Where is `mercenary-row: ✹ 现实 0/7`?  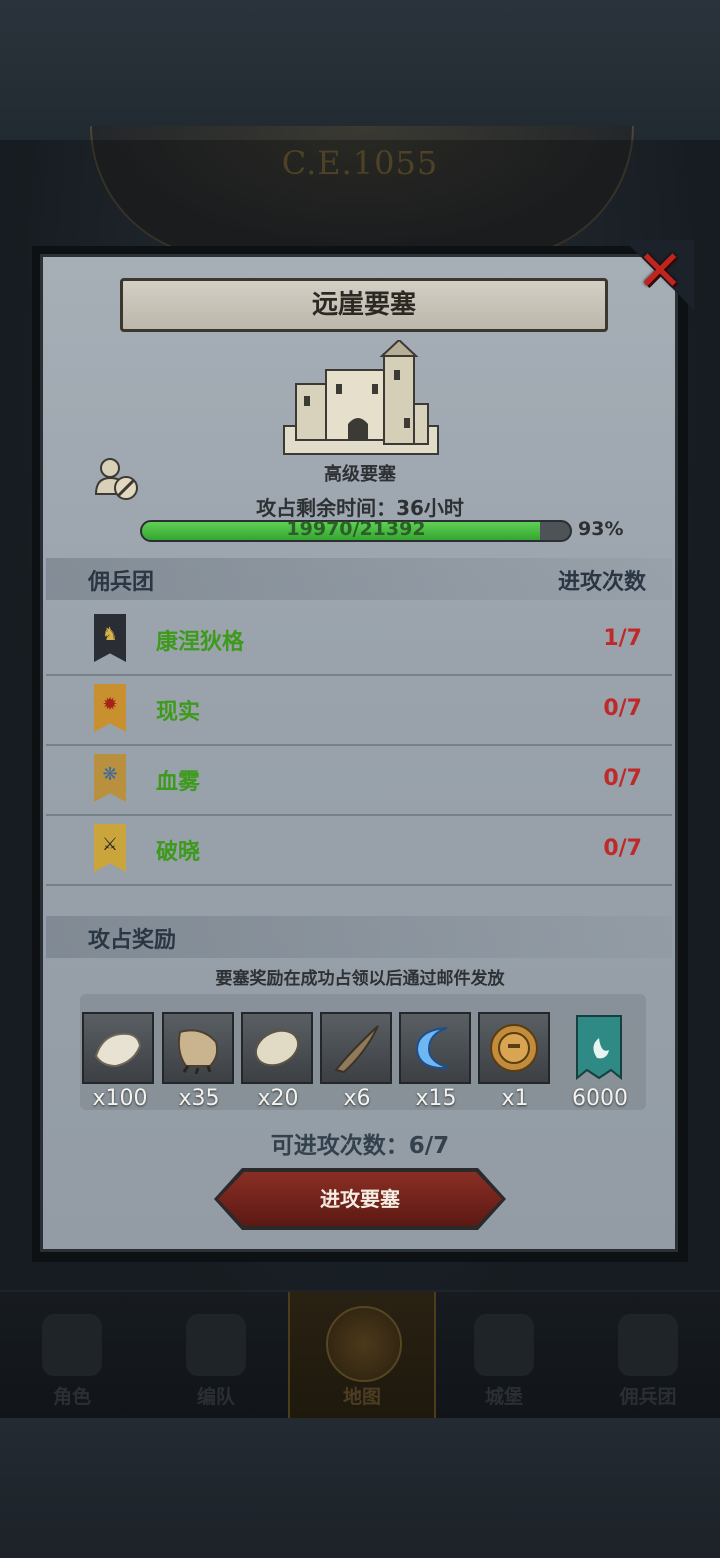
mercenary-row: ✹ 现实 0/7 is located at coordinates (359, 710).